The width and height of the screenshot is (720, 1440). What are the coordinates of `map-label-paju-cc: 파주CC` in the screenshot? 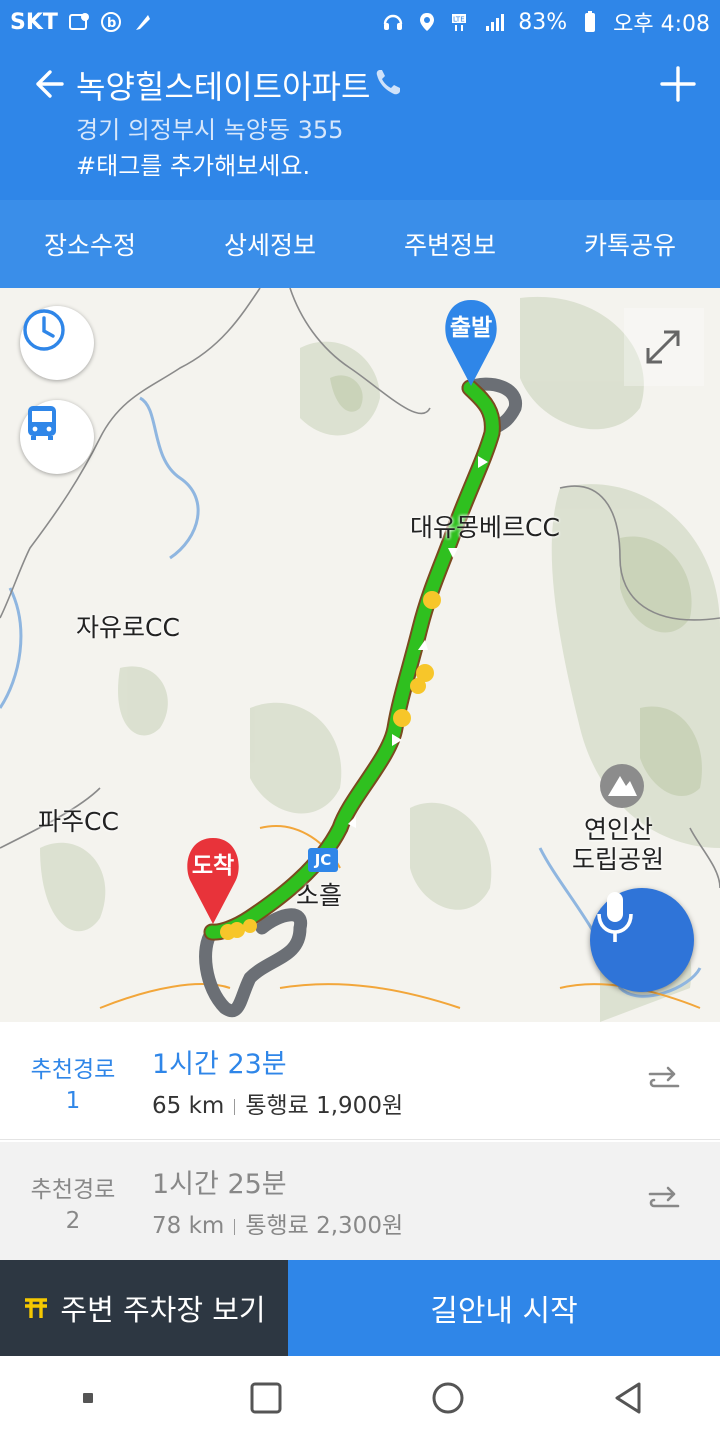 It's located at (78, 821).